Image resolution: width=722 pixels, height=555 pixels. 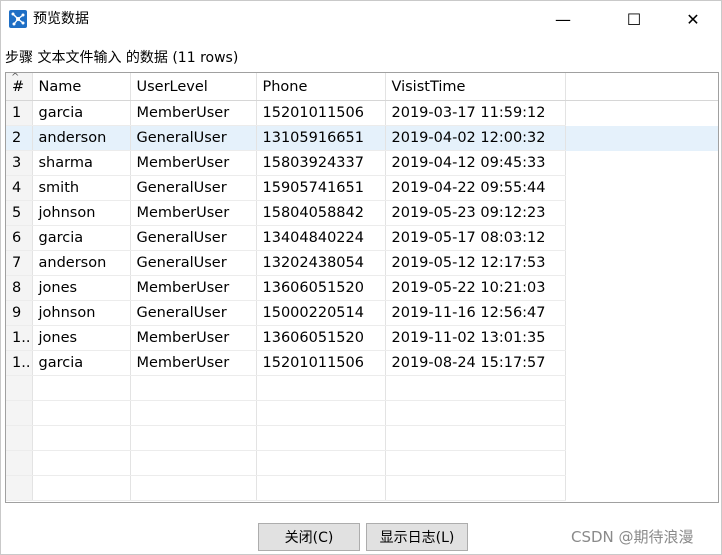 What do you see at coordinates (81, 163) in the screenshot?
I see `table-cell: sharma` at bounding box center [81, 163].